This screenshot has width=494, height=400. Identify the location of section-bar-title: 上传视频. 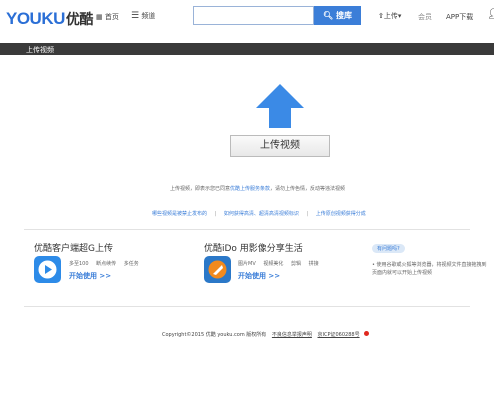
(40, 50).